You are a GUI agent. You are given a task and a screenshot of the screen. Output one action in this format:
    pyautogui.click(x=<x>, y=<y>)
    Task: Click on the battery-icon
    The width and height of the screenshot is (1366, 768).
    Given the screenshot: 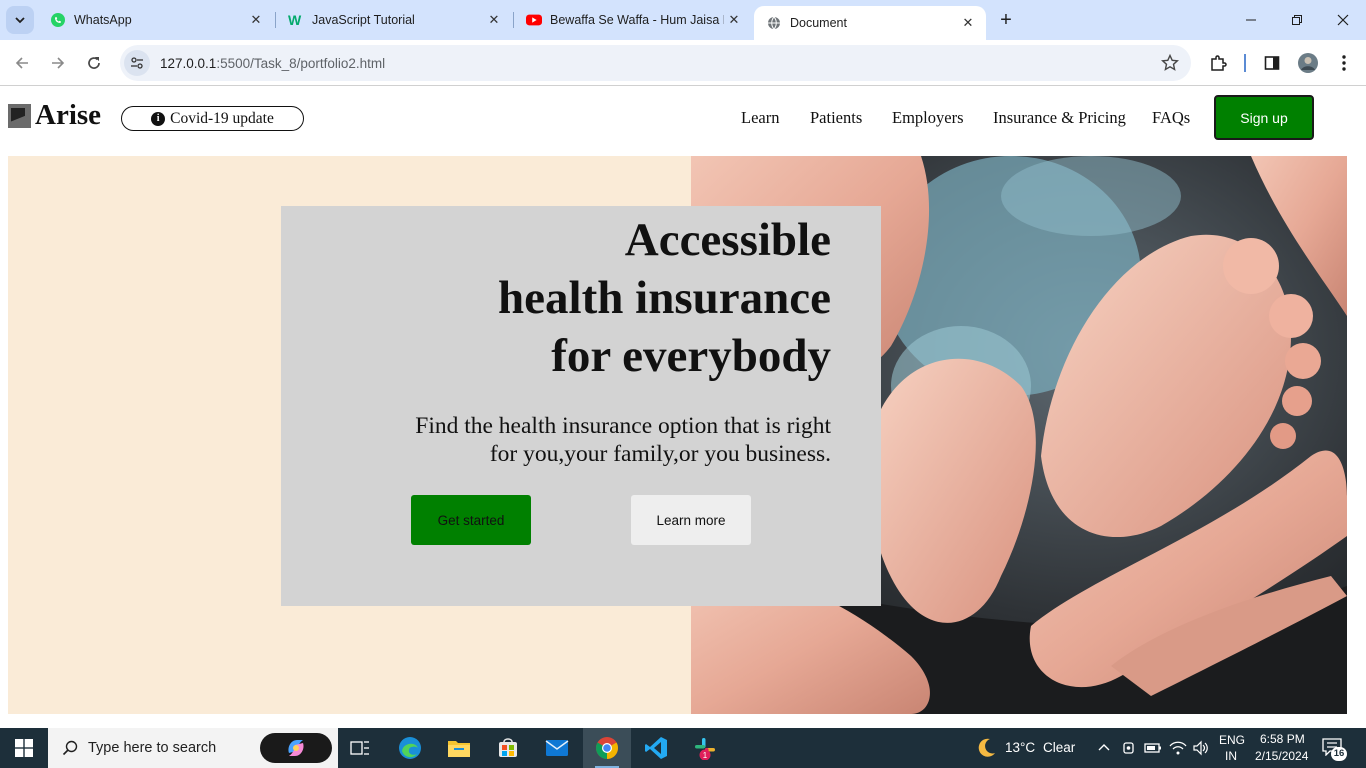 What is the action you would take?
    pyautogui.click(x=1153, y=748)
    